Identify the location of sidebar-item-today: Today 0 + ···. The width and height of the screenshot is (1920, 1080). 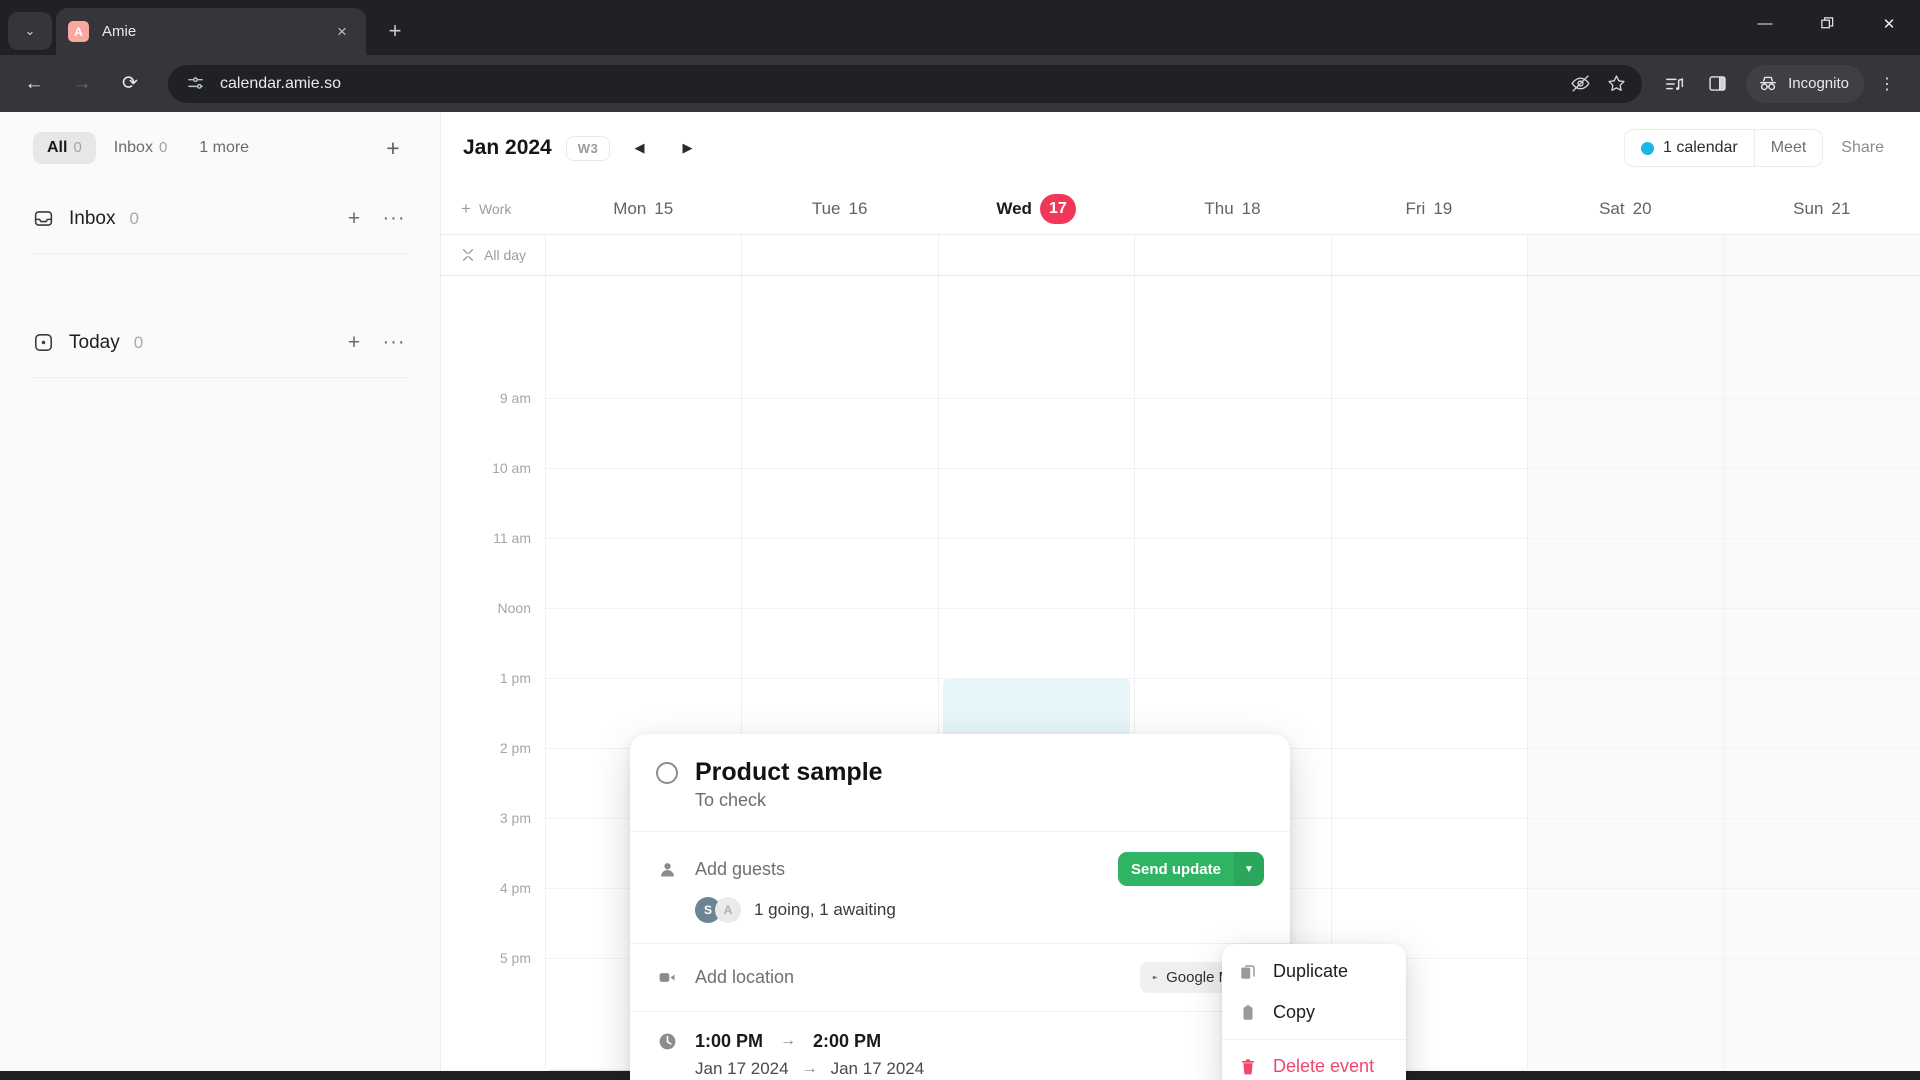
(220, 342).